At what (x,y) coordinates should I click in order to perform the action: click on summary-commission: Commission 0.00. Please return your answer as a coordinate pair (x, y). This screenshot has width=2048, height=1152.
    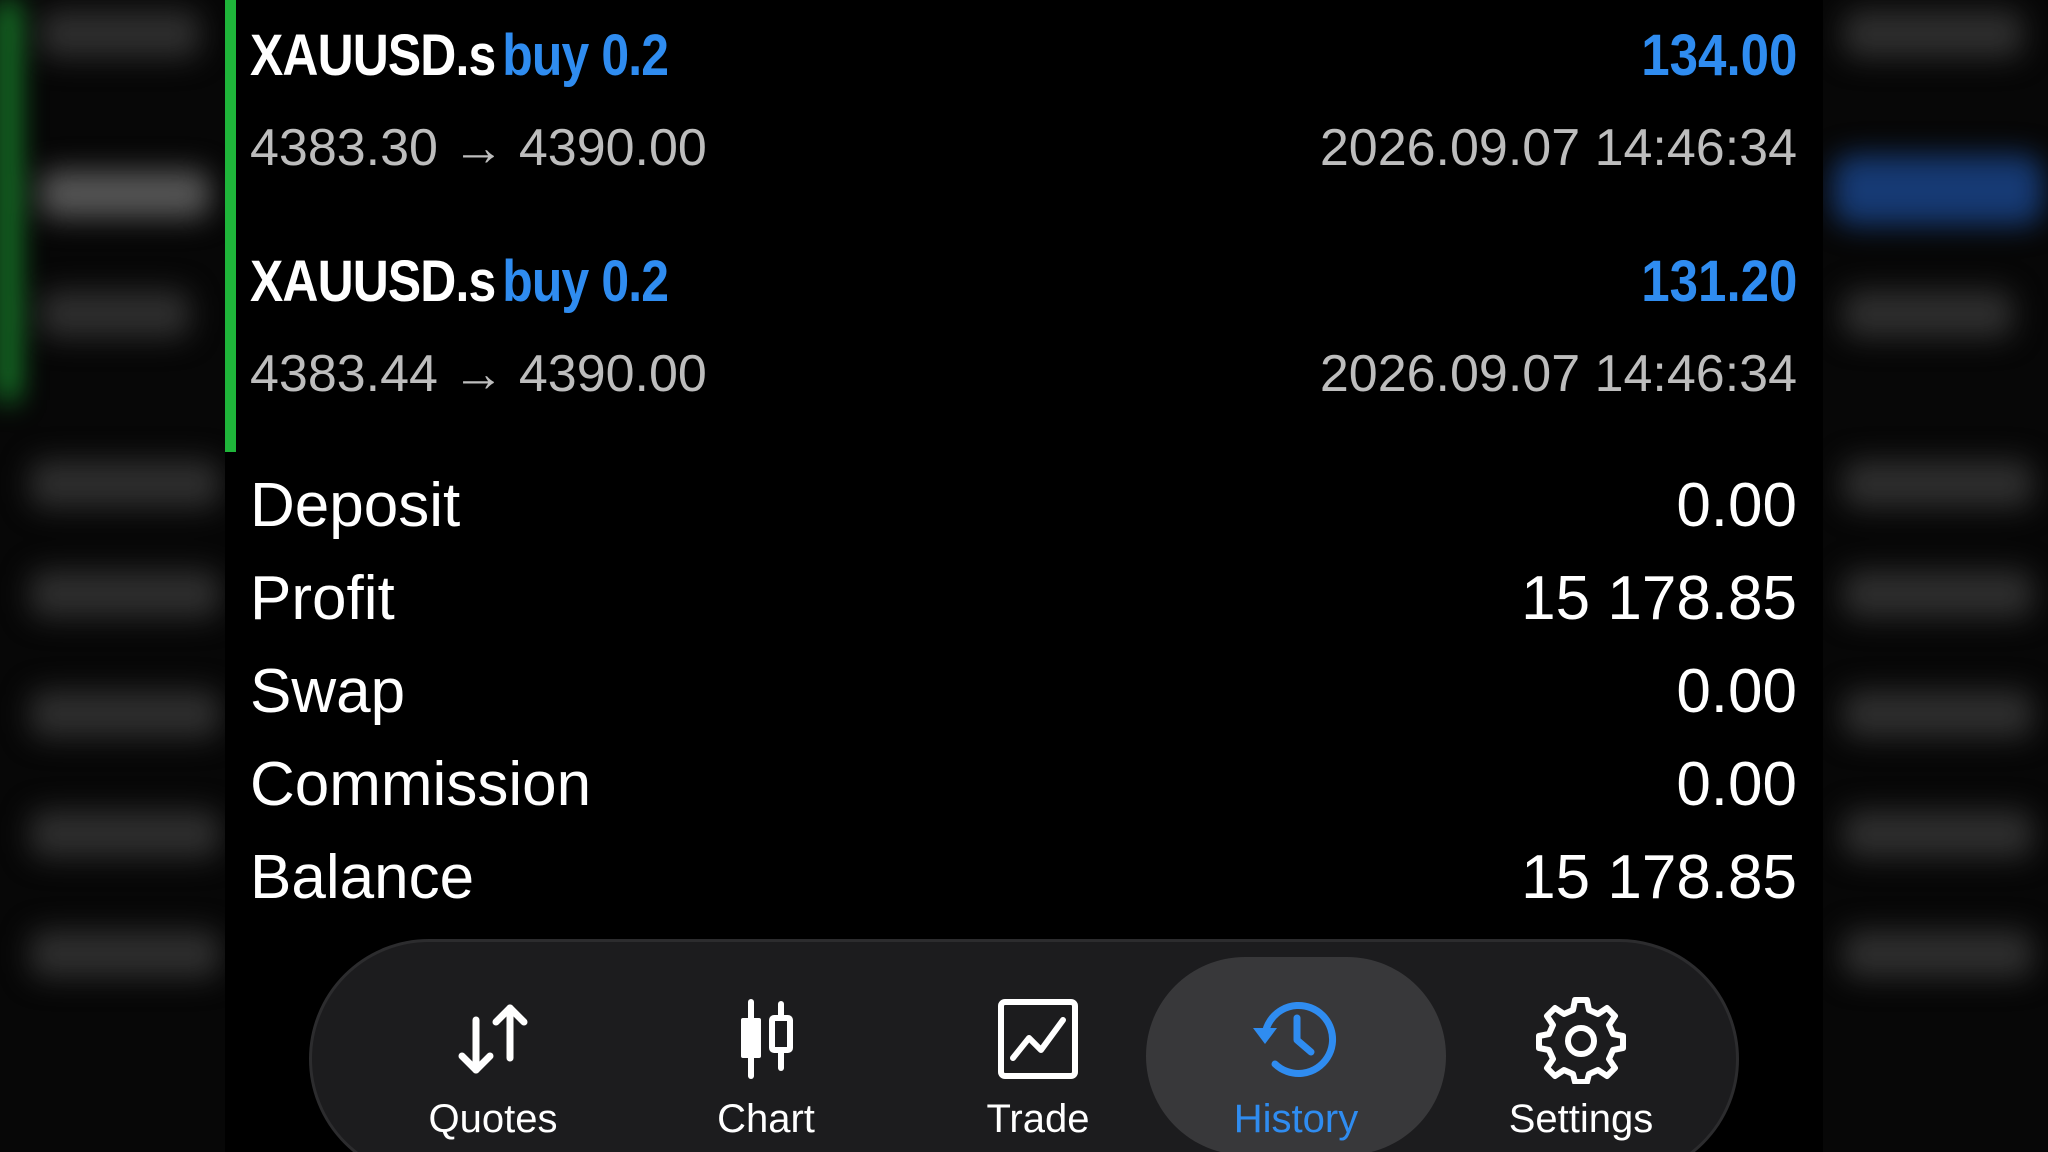
    Looking at the image, I should click on (1024, 784).